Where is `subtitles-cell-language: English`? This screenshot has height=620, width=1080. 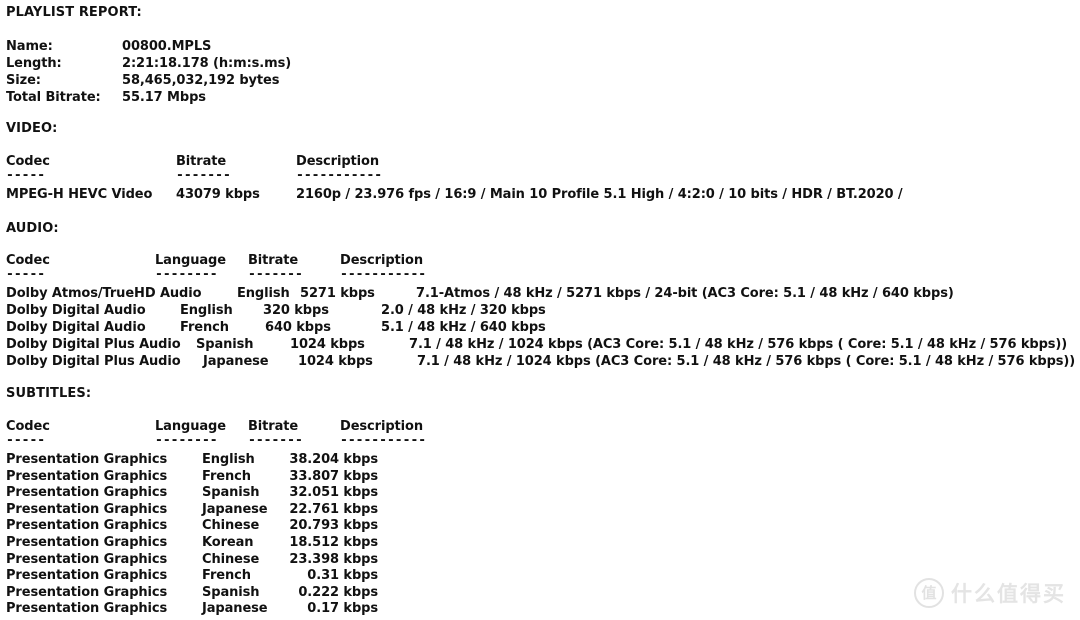 subtitles-cell-language: English is located at coordinates (228, 459).